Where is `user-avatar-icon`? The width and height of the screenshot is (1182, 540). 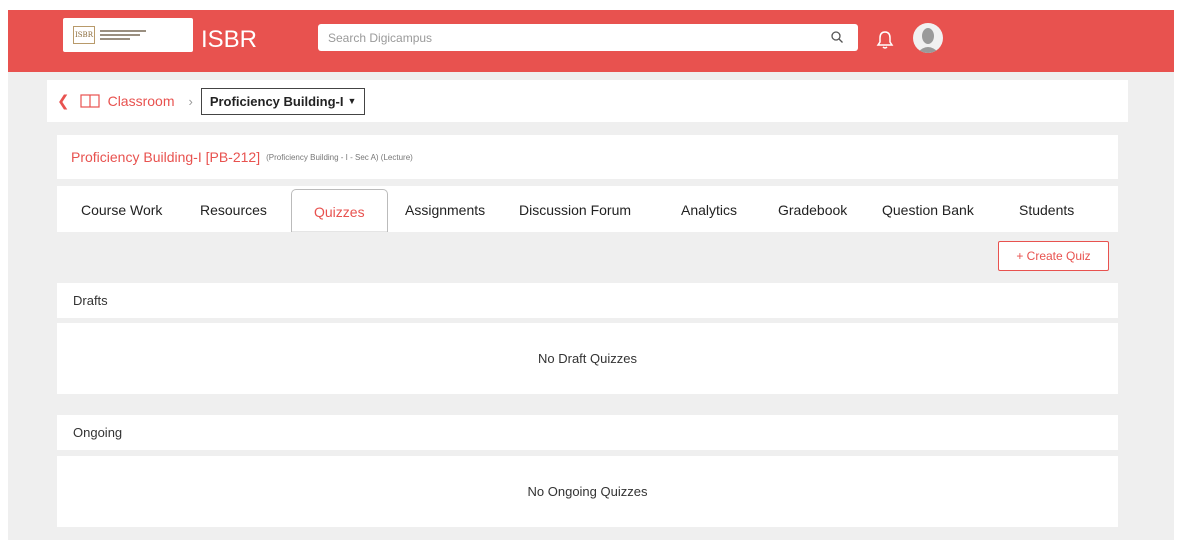
user-avatar-icon is located at coordinates (928, 40).